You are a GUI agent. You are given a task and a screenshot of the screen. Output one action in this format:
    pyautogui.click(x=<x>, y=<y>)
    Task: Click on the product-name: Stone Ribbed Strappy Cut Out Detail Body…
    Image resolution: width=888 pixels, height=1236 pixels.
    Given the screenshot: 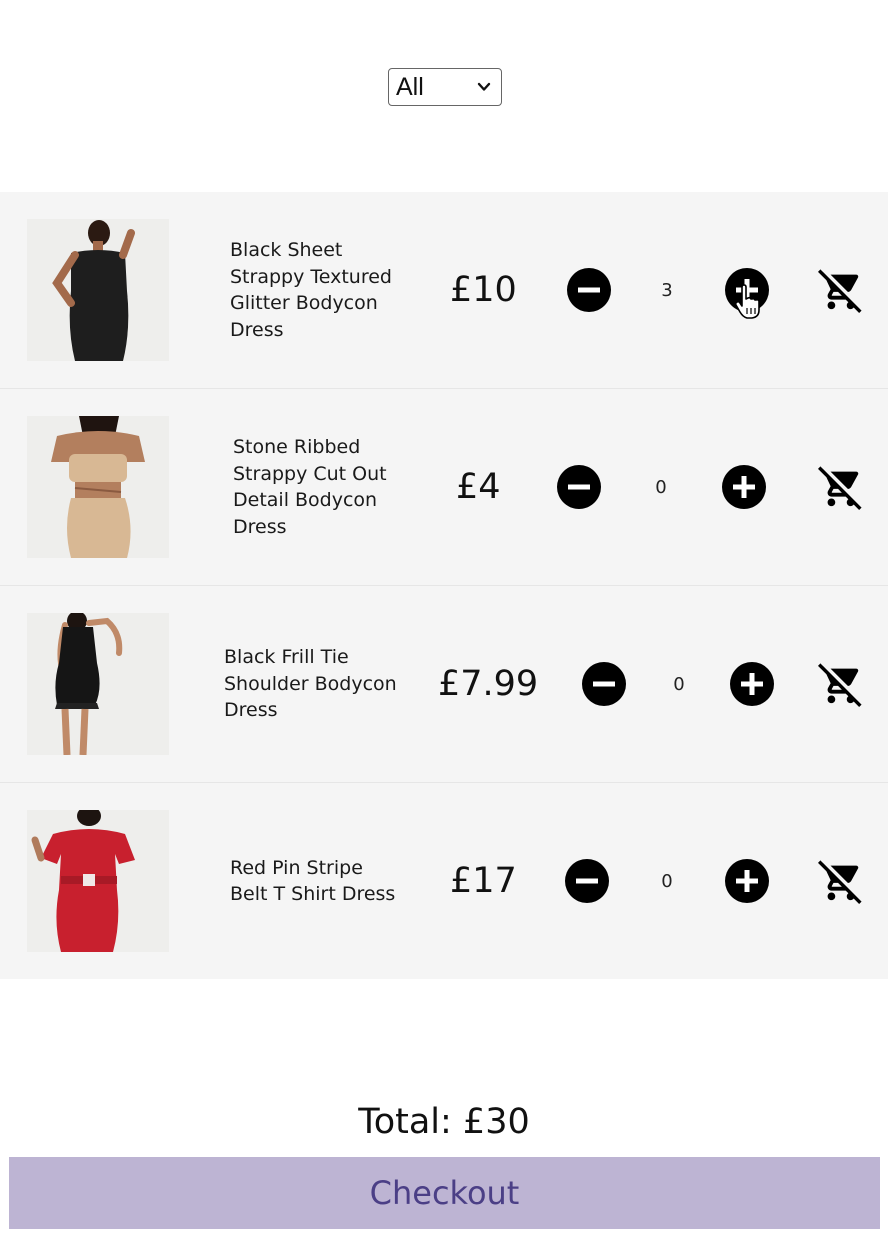 What is the action you would take?
    pyautogui.click(x=310, y=487)
    